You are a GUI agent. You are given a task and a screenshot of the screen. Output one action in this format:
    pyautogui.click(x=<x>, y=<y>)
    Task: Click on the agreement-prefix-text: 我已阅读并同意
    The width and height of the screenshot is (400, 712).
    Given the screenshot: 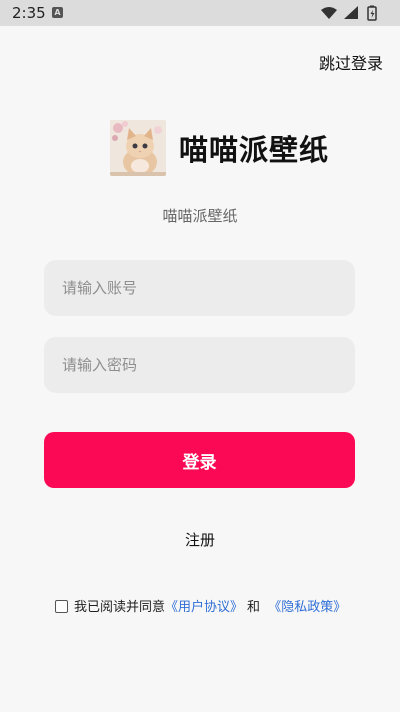 What is the action you would take?
    pyautogui.click(x=120, y=607)
    